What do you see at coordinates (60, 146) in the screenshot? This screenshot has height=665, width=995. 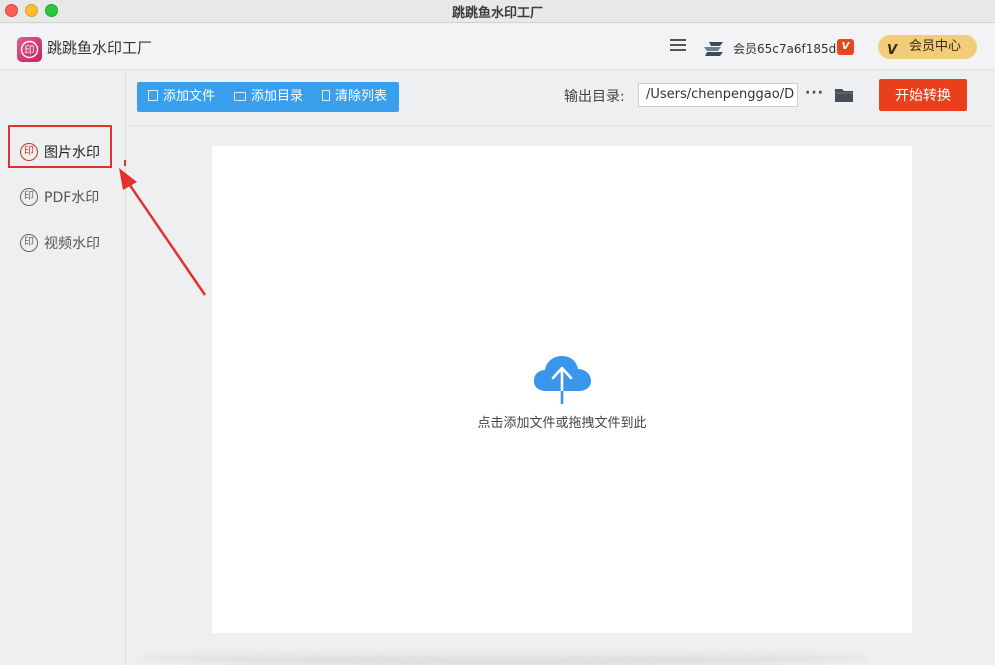 I see `annotation-highlight-box` at bounding box center [60, 146].